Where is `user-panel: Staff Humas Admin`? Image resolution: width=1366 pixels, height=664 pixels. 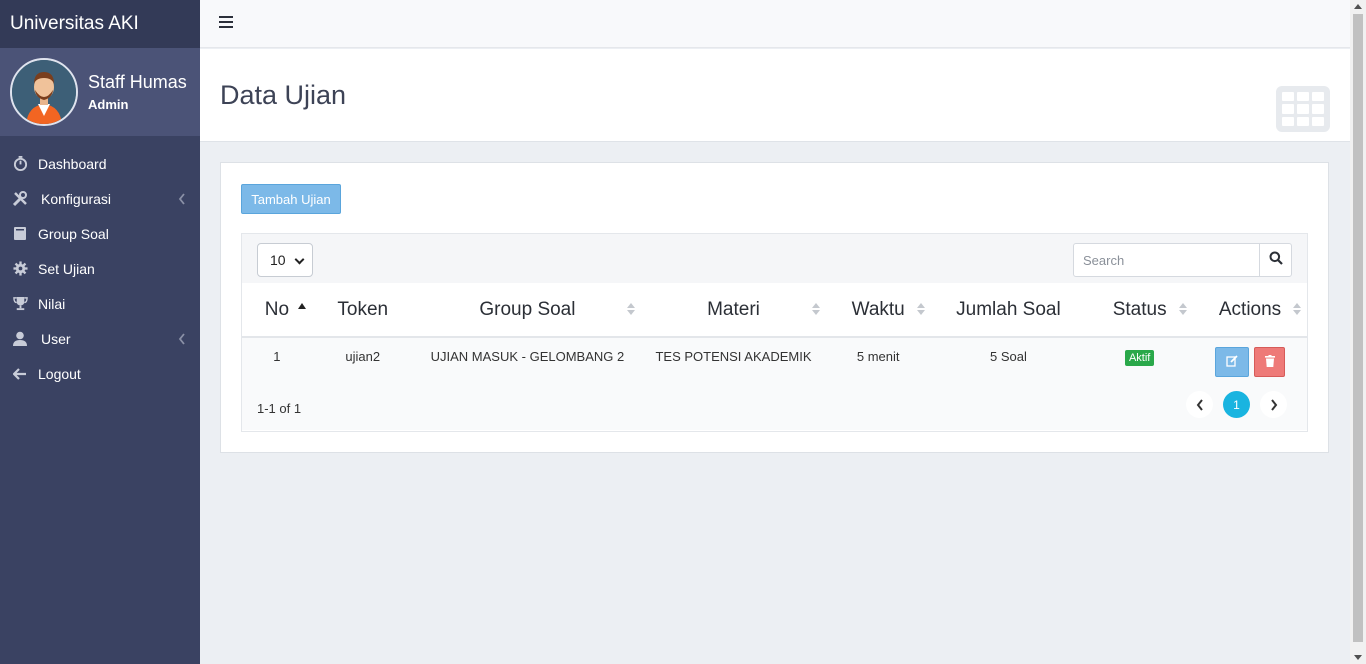 user-panel: Staff Humas Admin is located at coordinates (100, 92).